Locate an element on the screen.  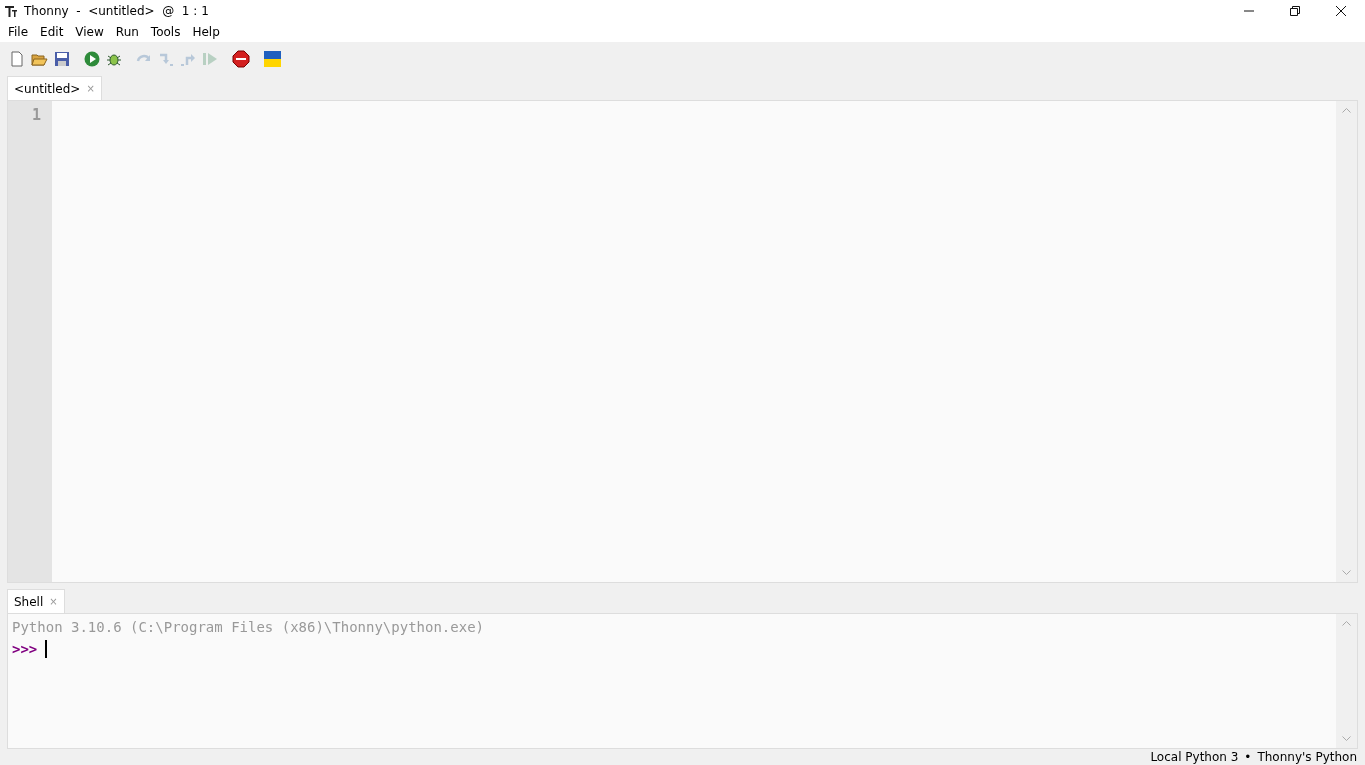
menu-item: Run is located at coordinates (127, 32).